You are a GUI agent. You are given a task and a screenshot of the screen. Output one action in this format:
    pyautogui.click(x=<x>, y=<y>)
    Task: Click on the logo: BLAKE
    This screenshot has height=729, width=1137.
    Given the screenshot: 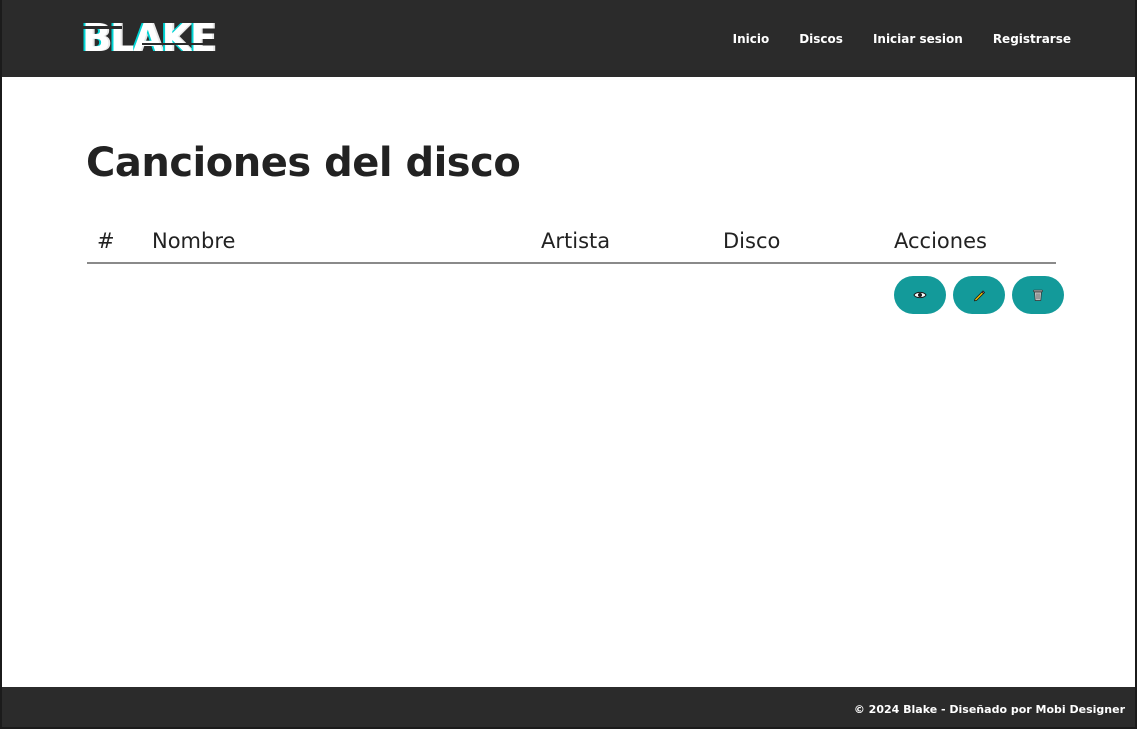 What is the action you would take?
    pyautogui.click(x=147, y=38)
    